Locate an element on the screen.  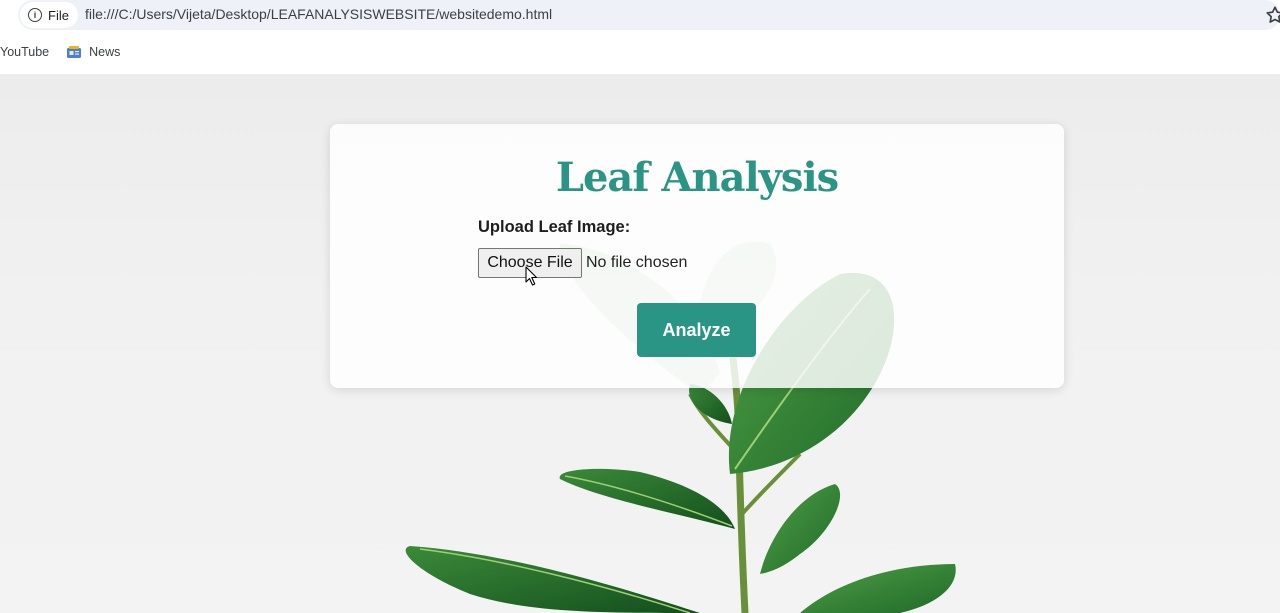
mouse-cursor-icon is located at coordinates (531, 276).